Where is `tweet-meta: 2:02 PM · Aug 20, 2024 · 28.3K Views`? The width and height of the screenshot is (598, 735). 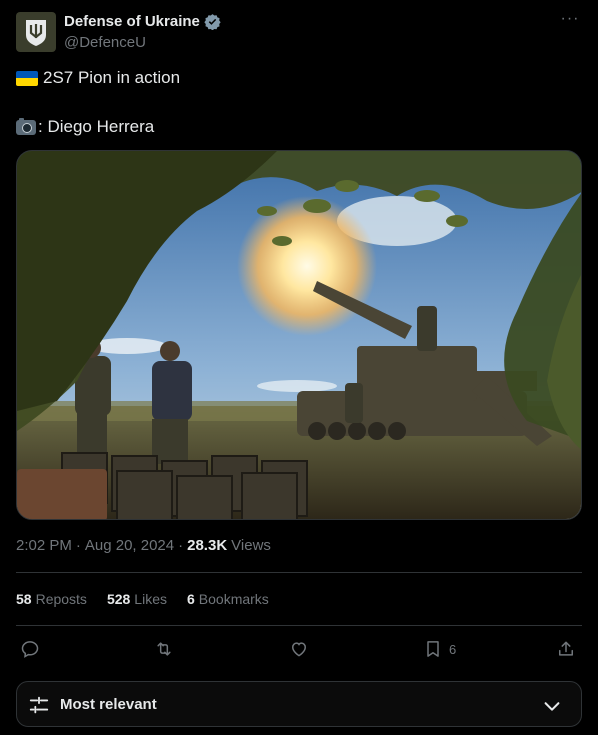 tweet-meta: 2:02 PM · Aug 20, 2024 · 28.3K Views is located at coordinates (143, 545).